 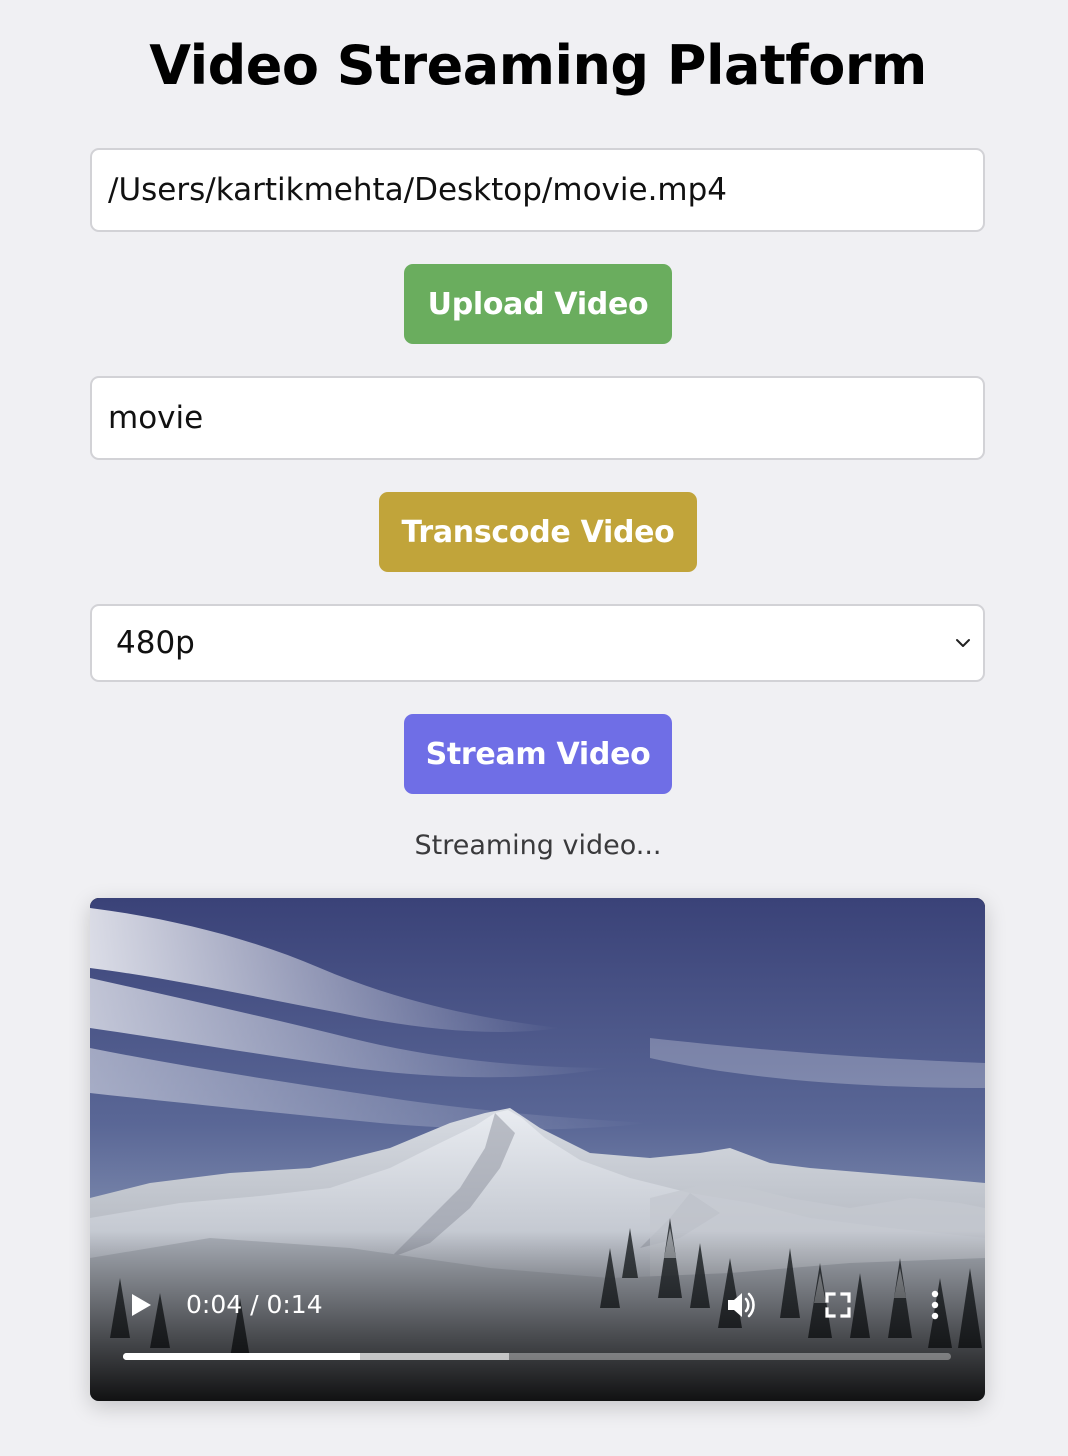 I want to click on volume-icon, so click(x=741, y=1305).